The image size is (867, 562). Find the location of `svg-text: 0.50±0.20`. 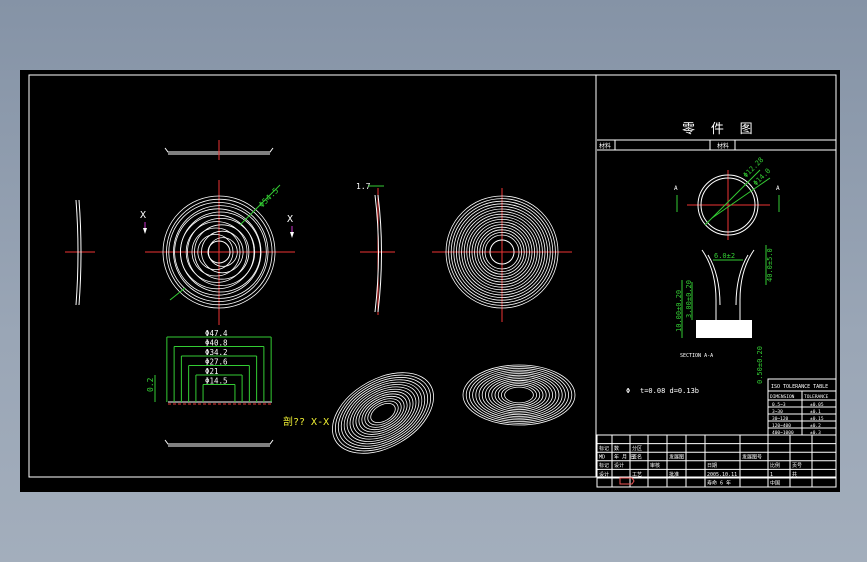

svg-text: 0.50±0.20 is located at coordinates (760, 365).